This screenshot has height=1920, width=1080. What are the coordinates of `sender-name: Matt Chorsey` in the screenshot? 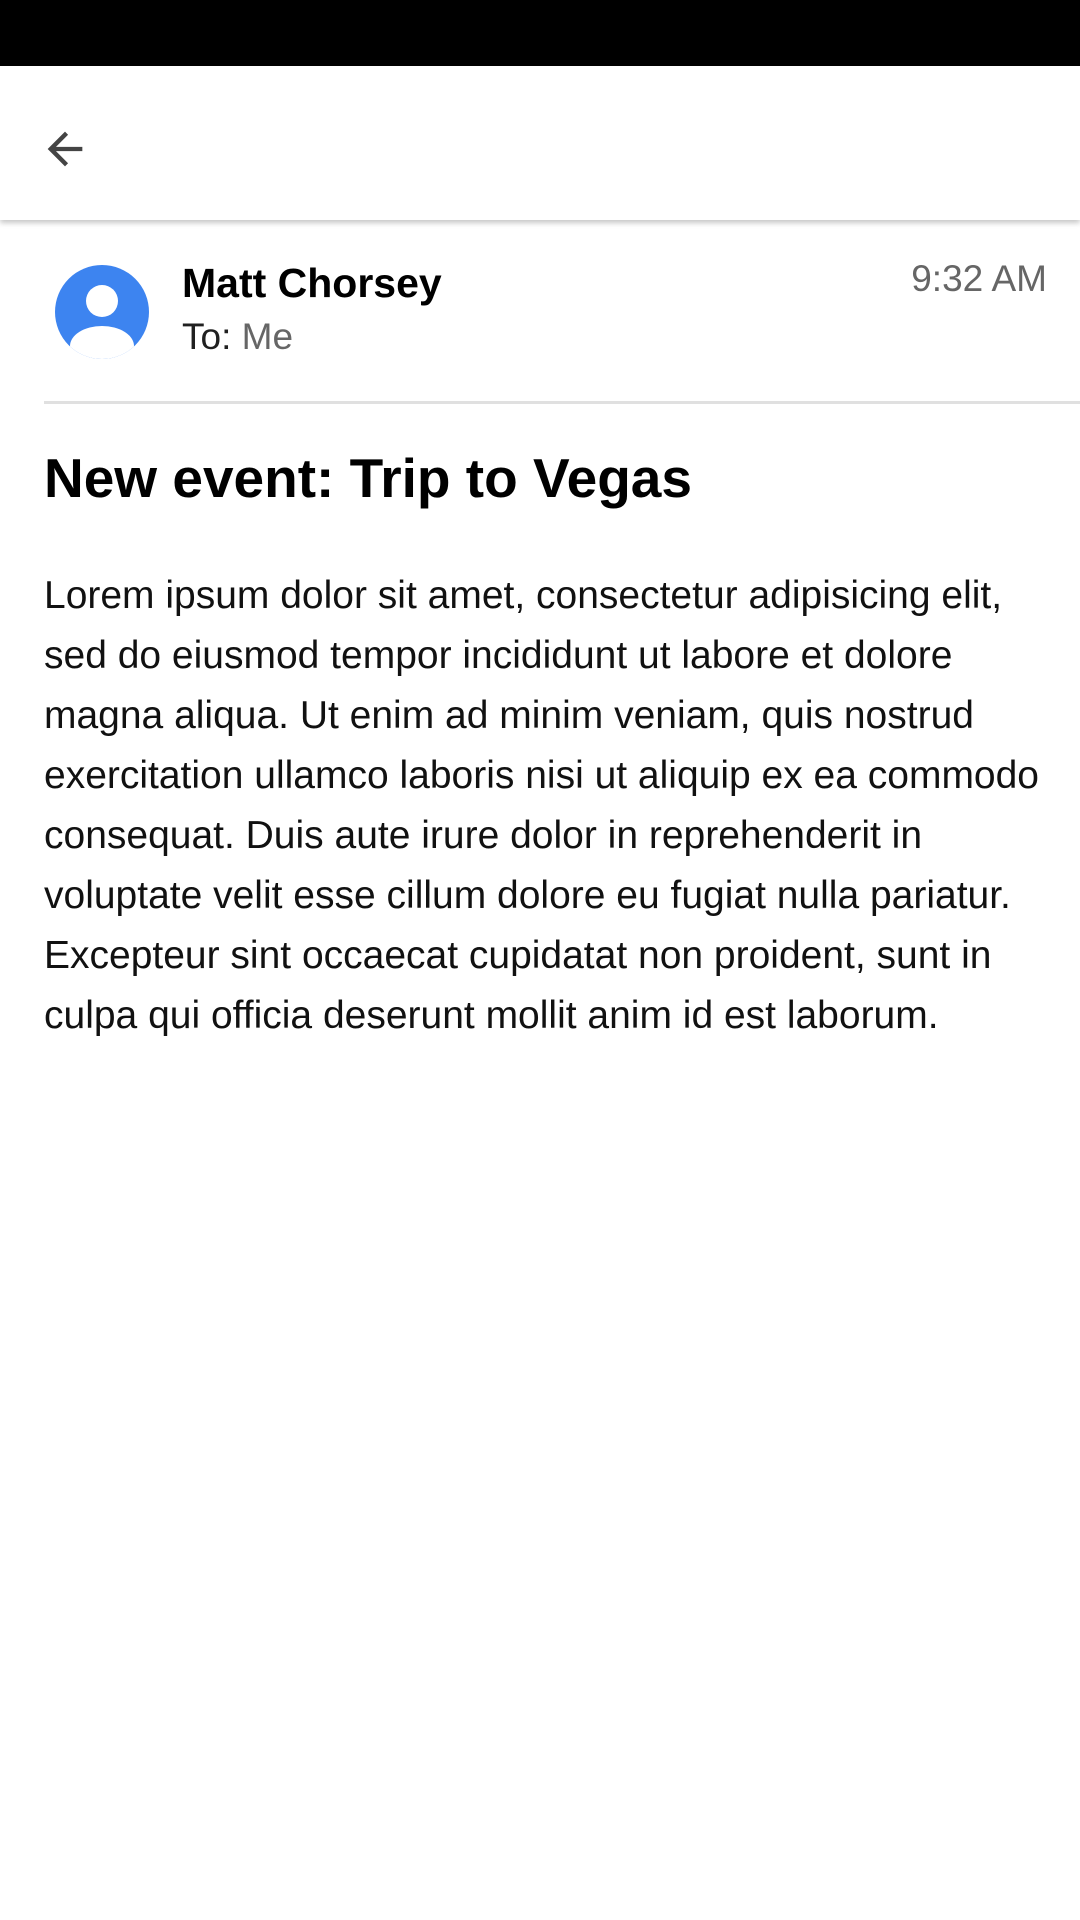 It's located at (312, 283).